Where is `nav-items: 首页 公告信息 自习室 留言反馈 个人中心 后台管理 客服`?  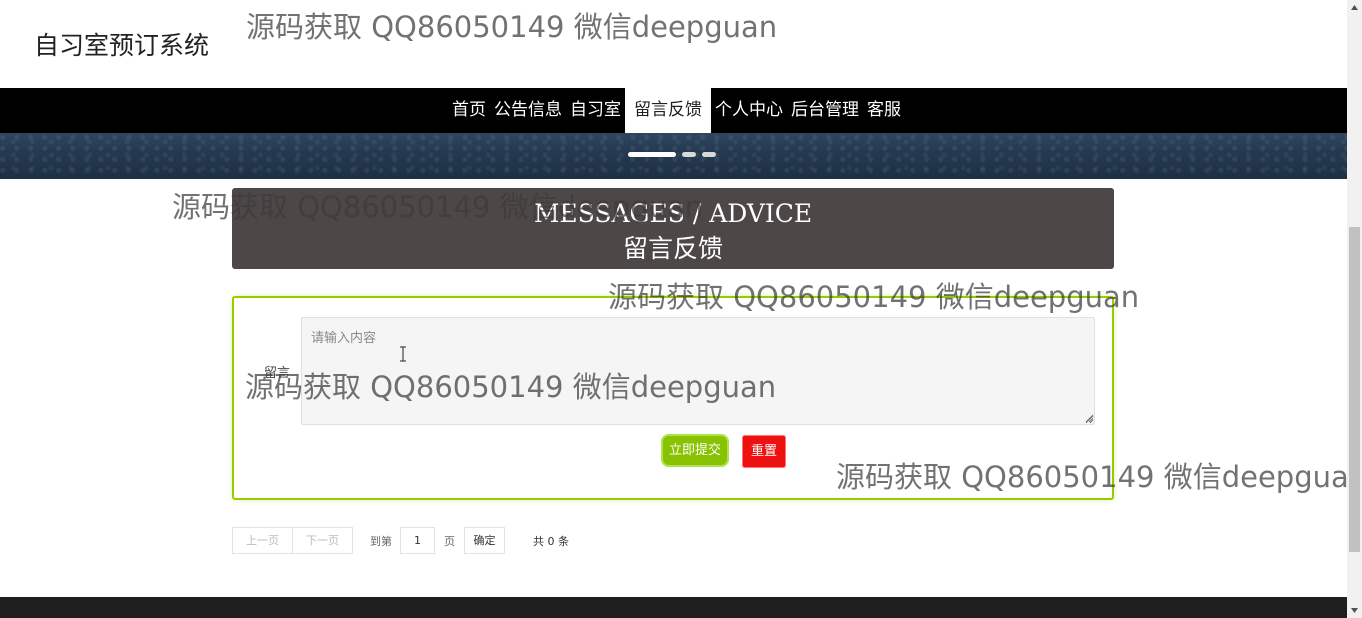 nav-items: 首页 公告信息 自习室 留言反馈 个人中心 后台管理 客服 is located at coordinates (676, 110).